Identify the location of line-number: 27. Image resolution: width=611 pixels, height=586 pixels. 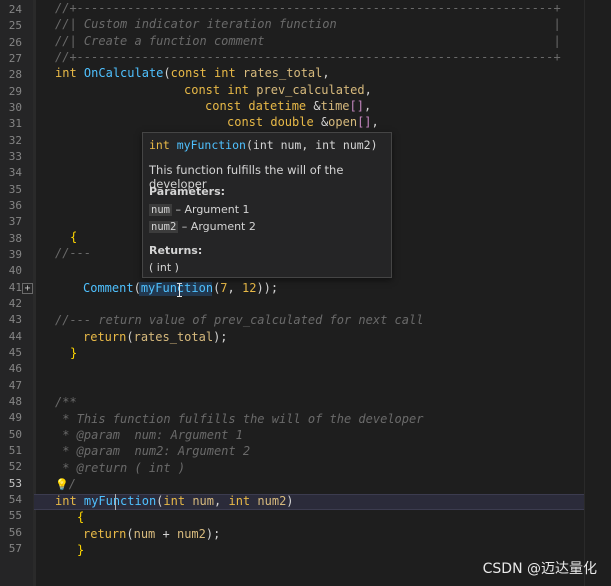
(15, 58).